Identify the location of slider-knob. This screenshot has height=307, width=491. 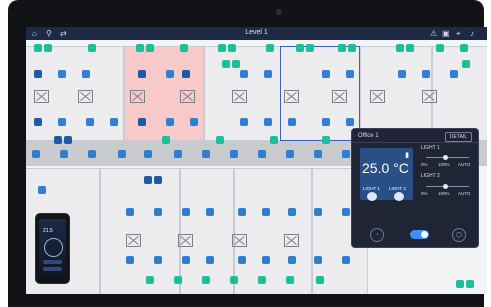
(445, 157).